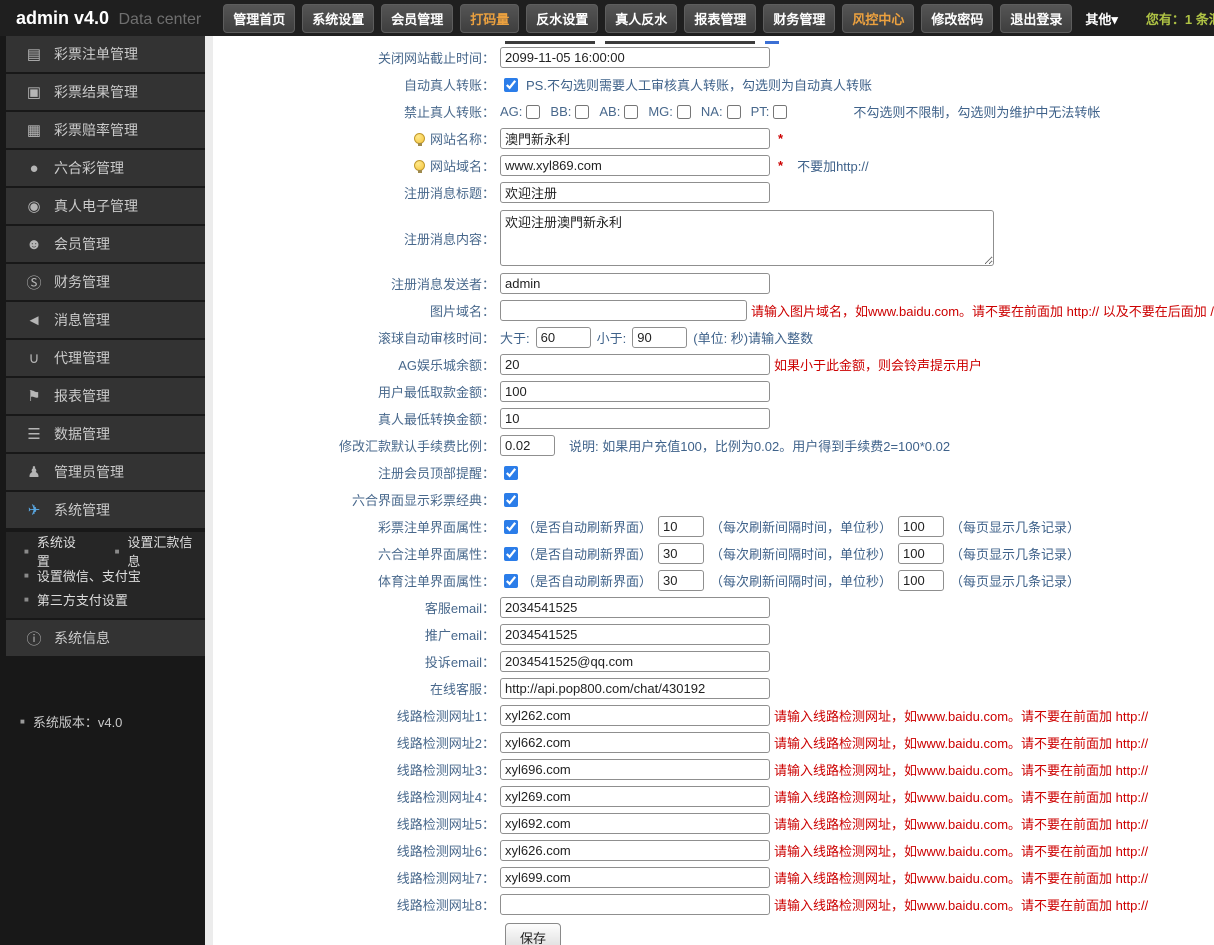 The image size is (1214, 945). I want to click on ag-checkbox, so click(533, 111).